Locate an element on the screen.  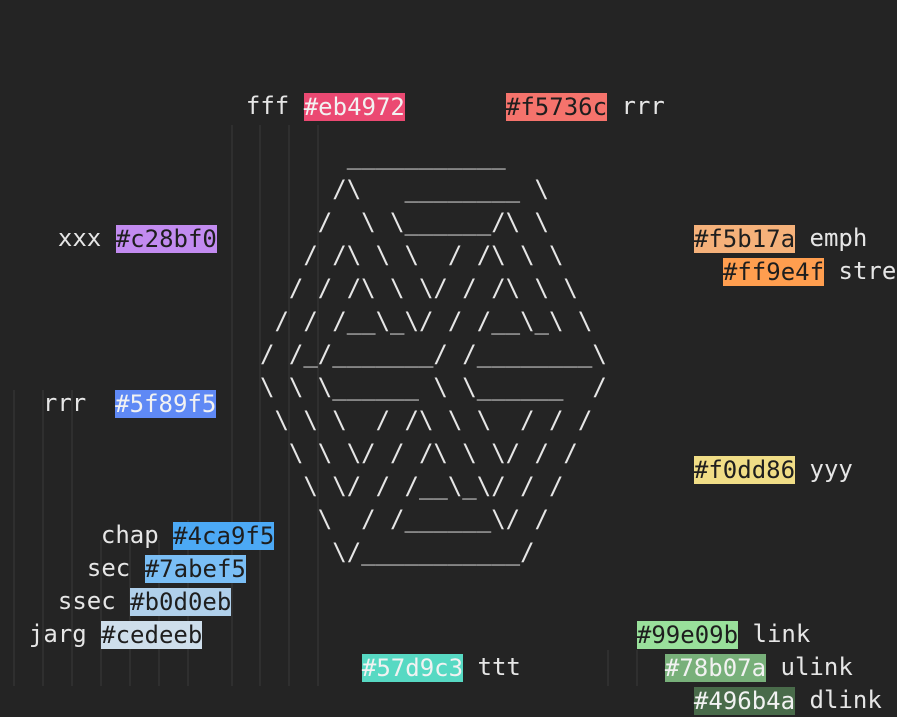
swatch-emph: #f5b17a emph is located at coordinates (766, 221).